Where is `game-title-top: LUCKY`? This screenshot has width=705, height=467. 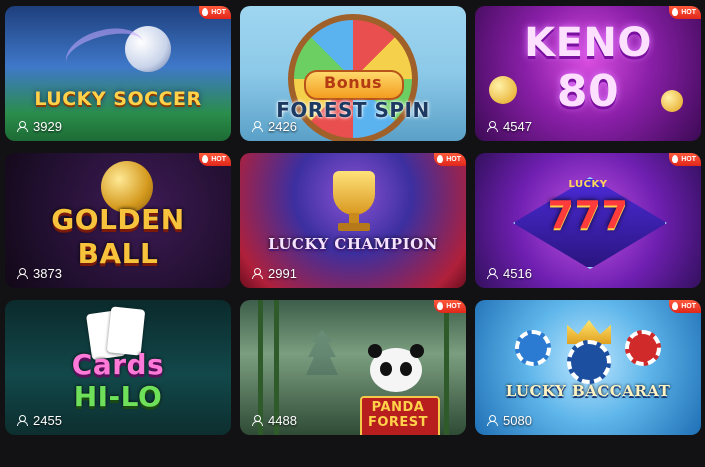 game-title-top: LUCKY is located at coordinates (588, 184).